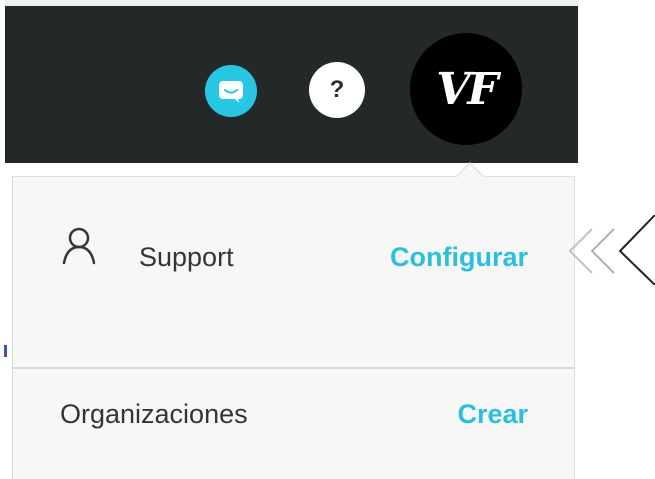 The width and height of the screenshot is (655, 479). I want to click on create-organization-link: Crear, so click(492, 414).